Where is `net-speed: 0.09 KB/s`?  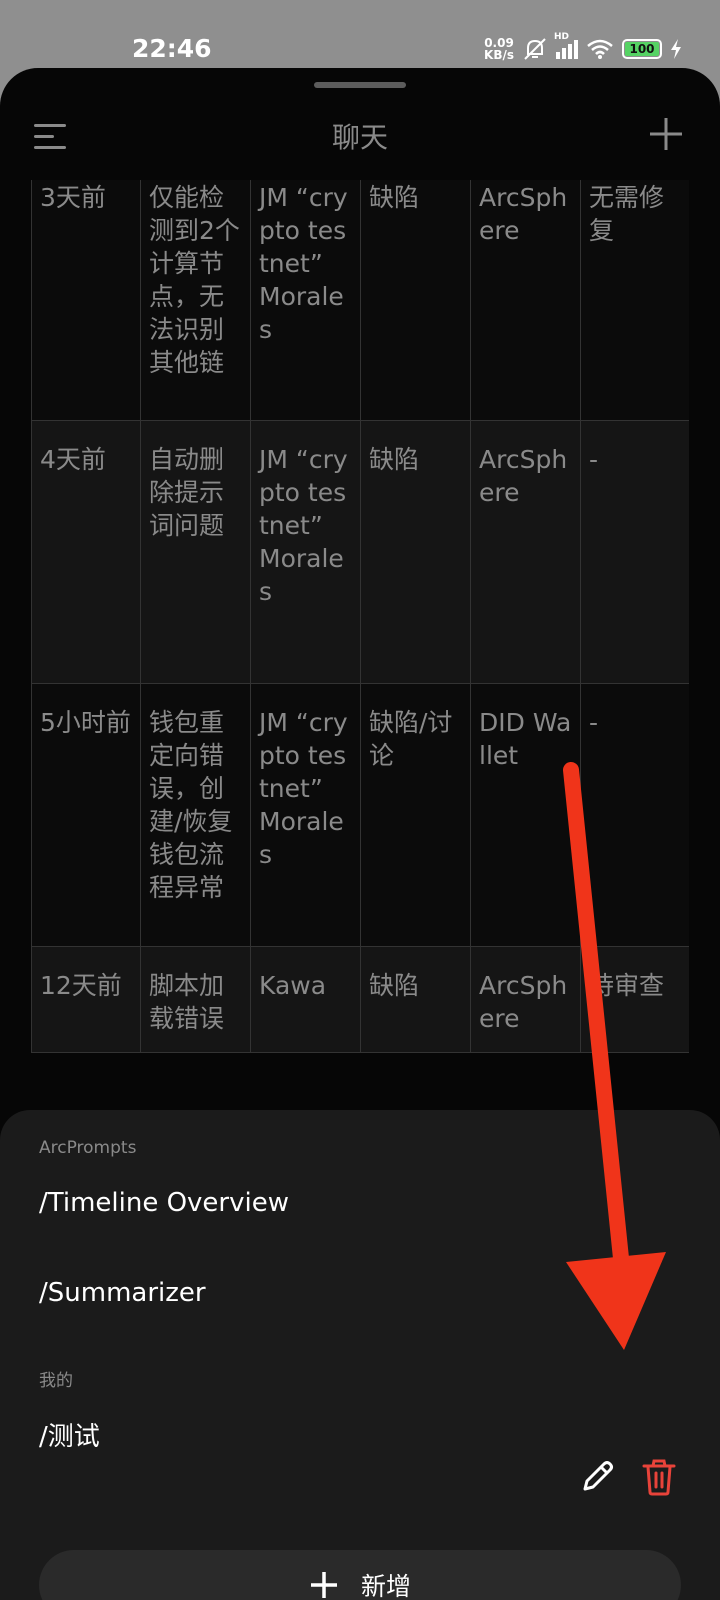 net-speed: 0.09 KB/s is located at coordinates (499, 49).